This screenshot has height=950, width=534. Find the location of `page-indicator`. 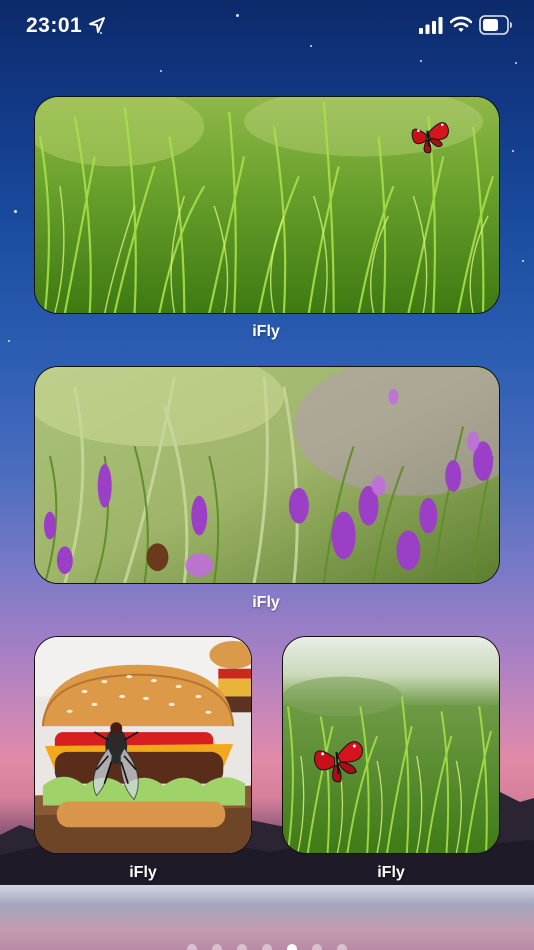

page-indicator is located at coordinates (267, 947).